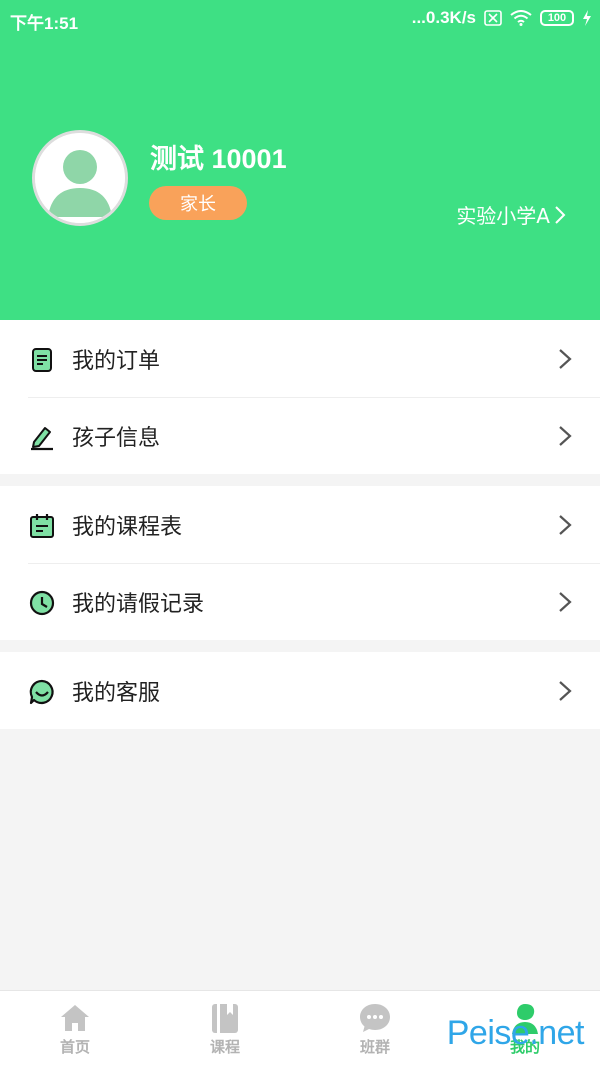 The image size is (600, 1067). I want to click on edit-icon, so click(42, 439).